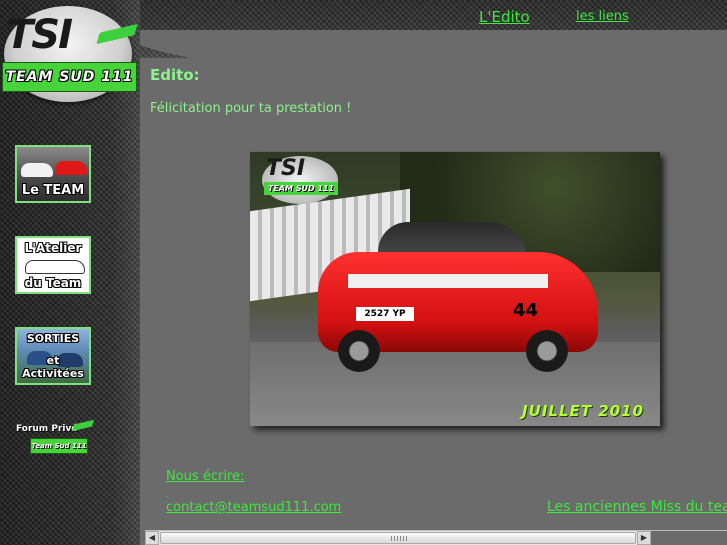  I want to click on sidebar-item-label: L'Atelier, so click(53, 248).